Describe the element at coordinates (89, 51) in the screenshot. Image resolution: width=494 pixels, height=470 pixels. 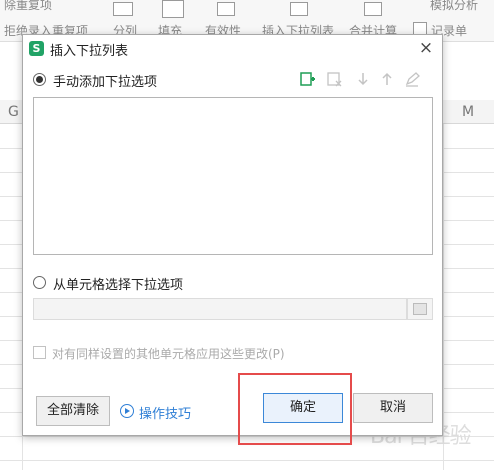
I see `dialog-title: 插入下拉列表` at that location.